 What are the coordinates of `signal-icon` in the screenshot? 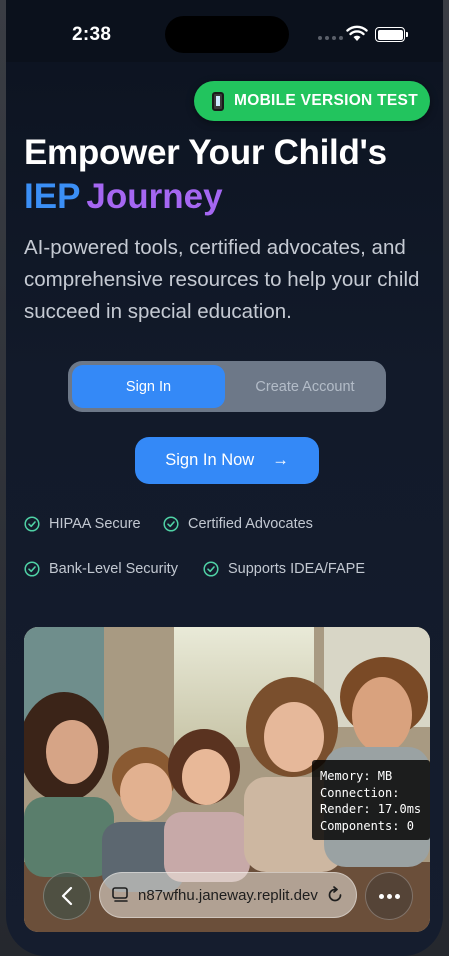 It's located at (330, 38).